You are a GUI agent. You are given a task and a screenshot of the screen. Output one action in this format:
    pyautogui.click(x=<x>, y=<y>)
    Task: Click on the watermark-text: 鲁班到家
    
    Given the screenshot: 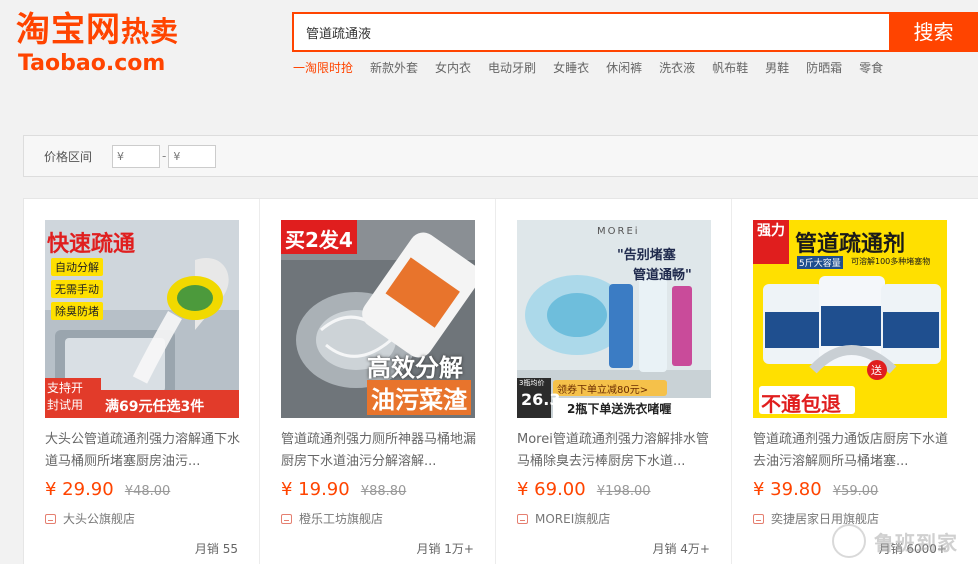 What is the action you would take?
    pyautogui.click(x=916, y=542)
    